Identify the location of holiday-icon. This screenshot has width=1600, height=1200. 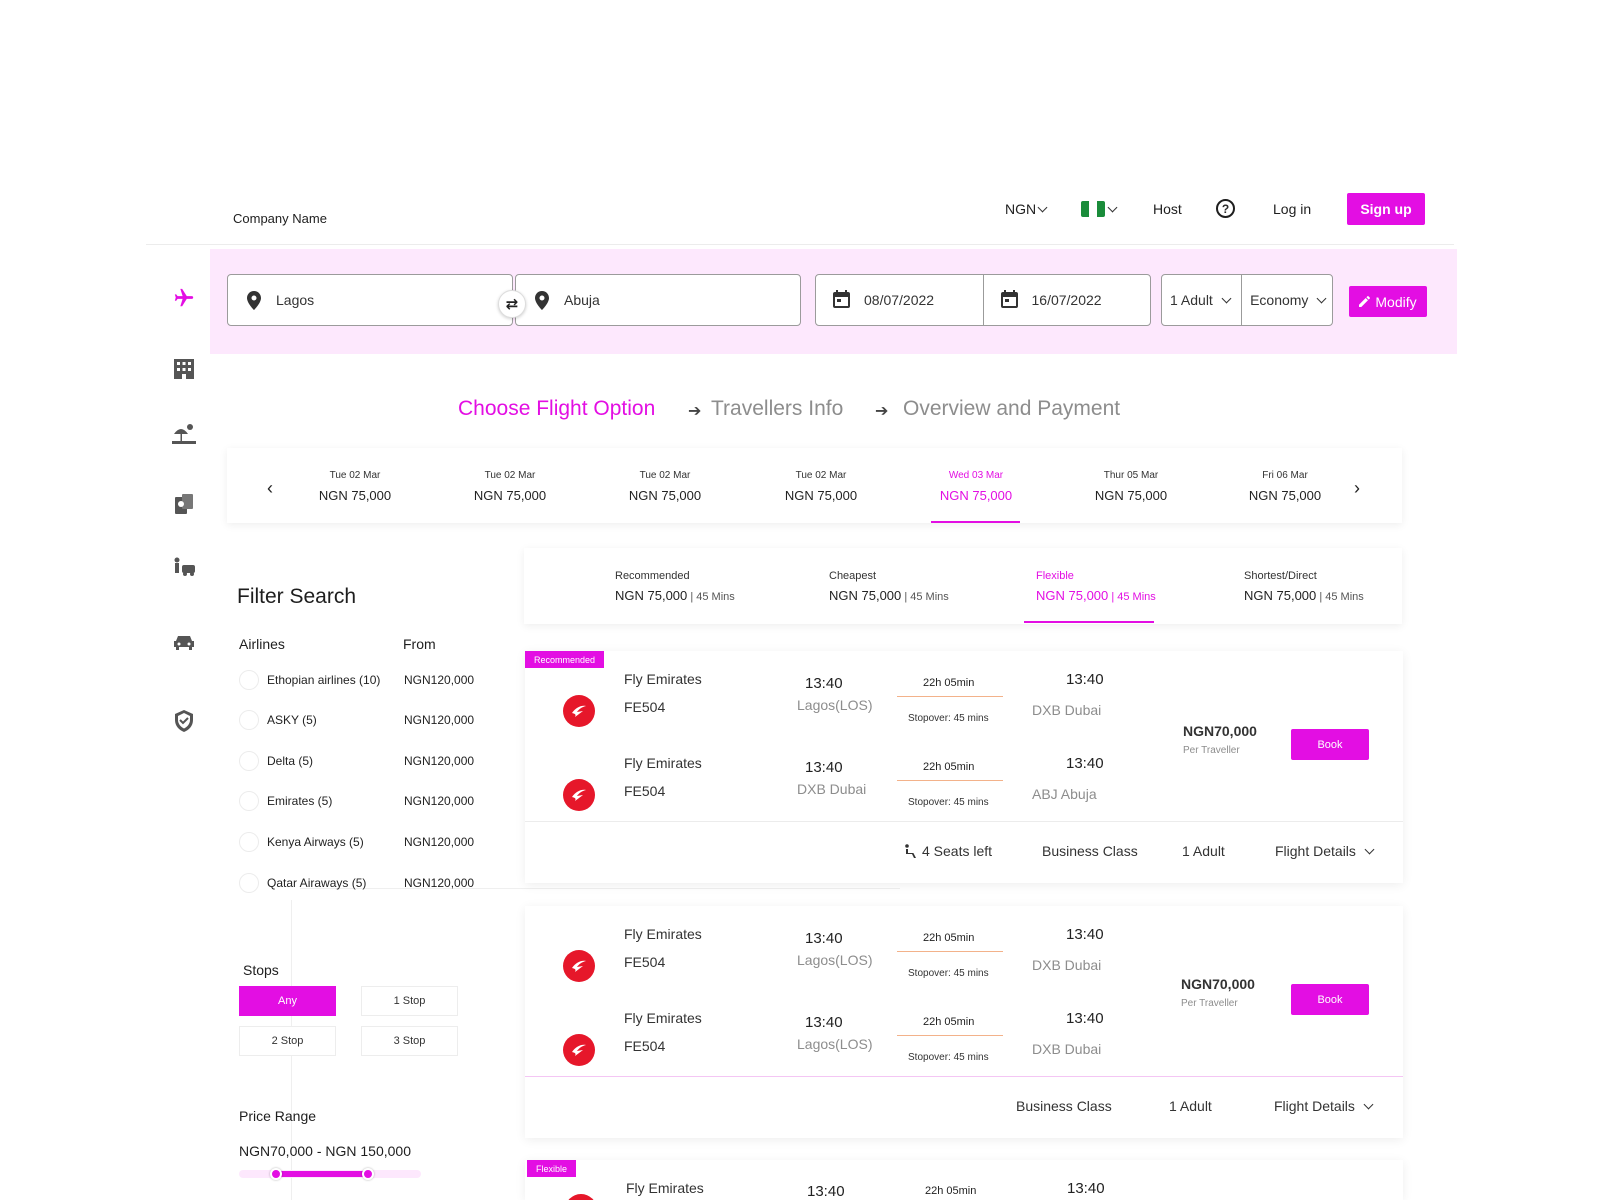
(184, 433).